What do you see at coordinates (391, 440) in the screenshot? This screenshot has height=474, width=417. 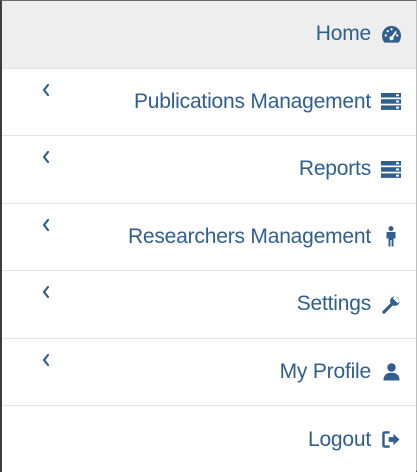 I see `sign-out-icon` at bounding box center [391, 440].